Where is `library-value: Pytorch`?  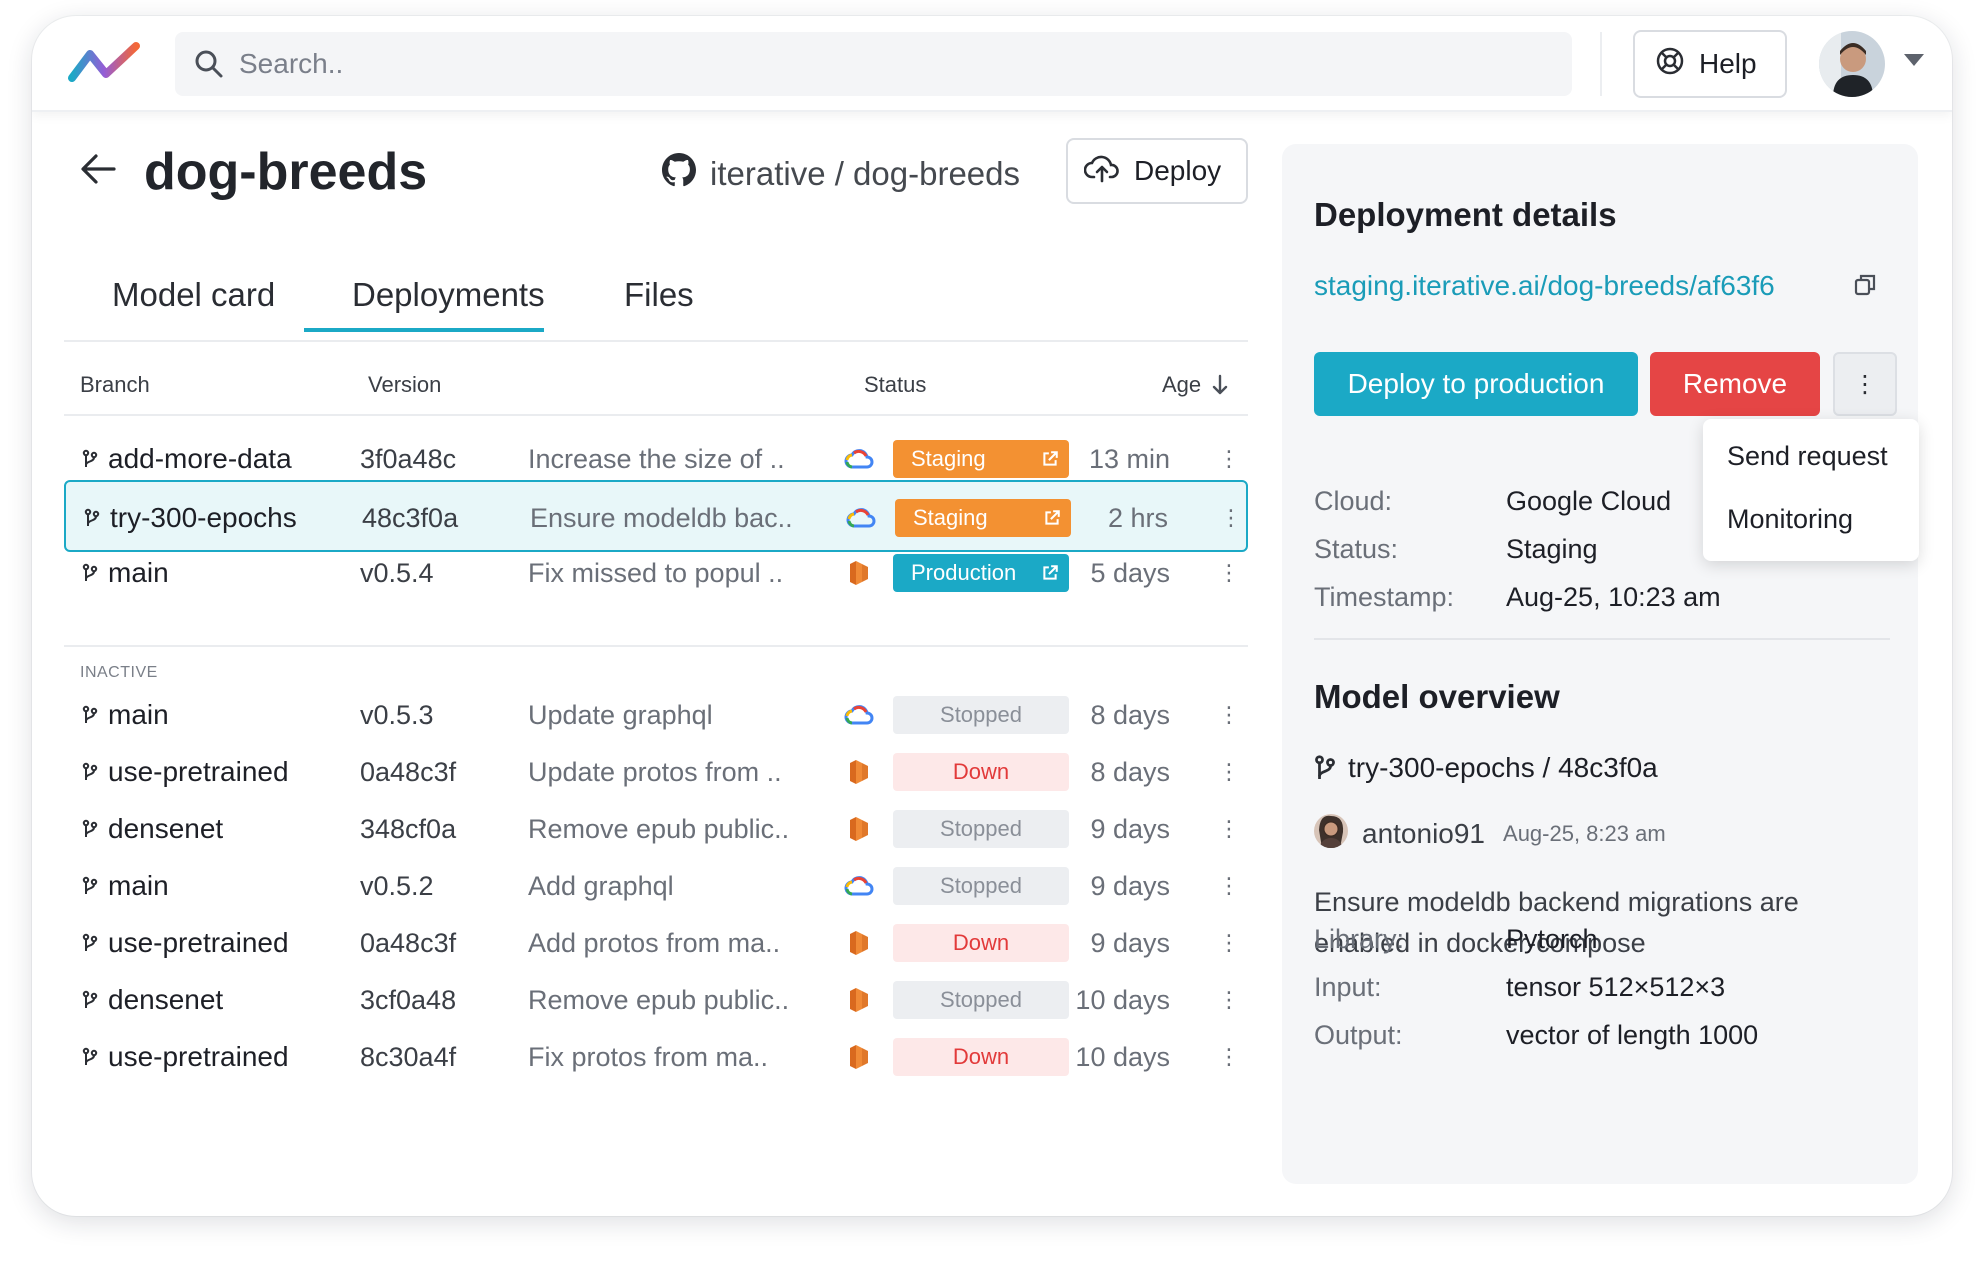 library-value: Pytorch is located at coordinates (1552, 939).